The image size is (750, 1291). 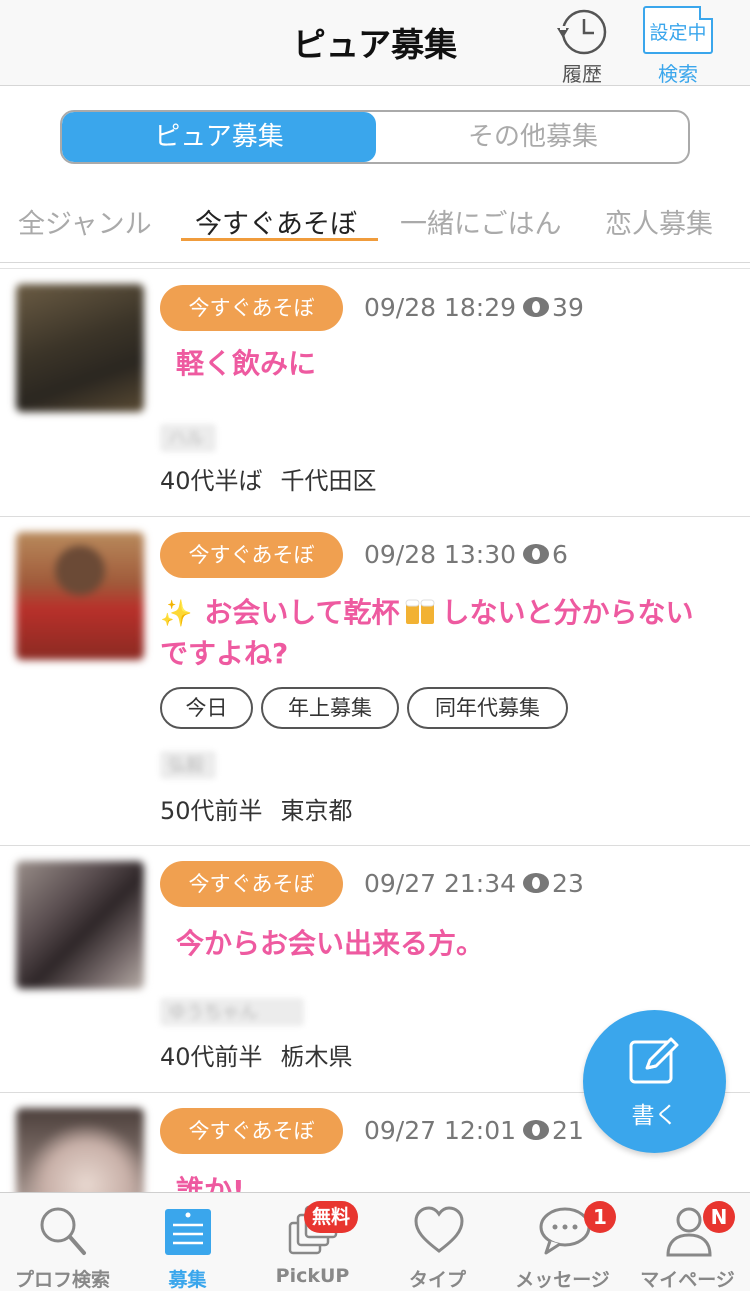 I want to click on genre-tab-play-now: 今すぐあそぼ, so click(x=276, y=221).